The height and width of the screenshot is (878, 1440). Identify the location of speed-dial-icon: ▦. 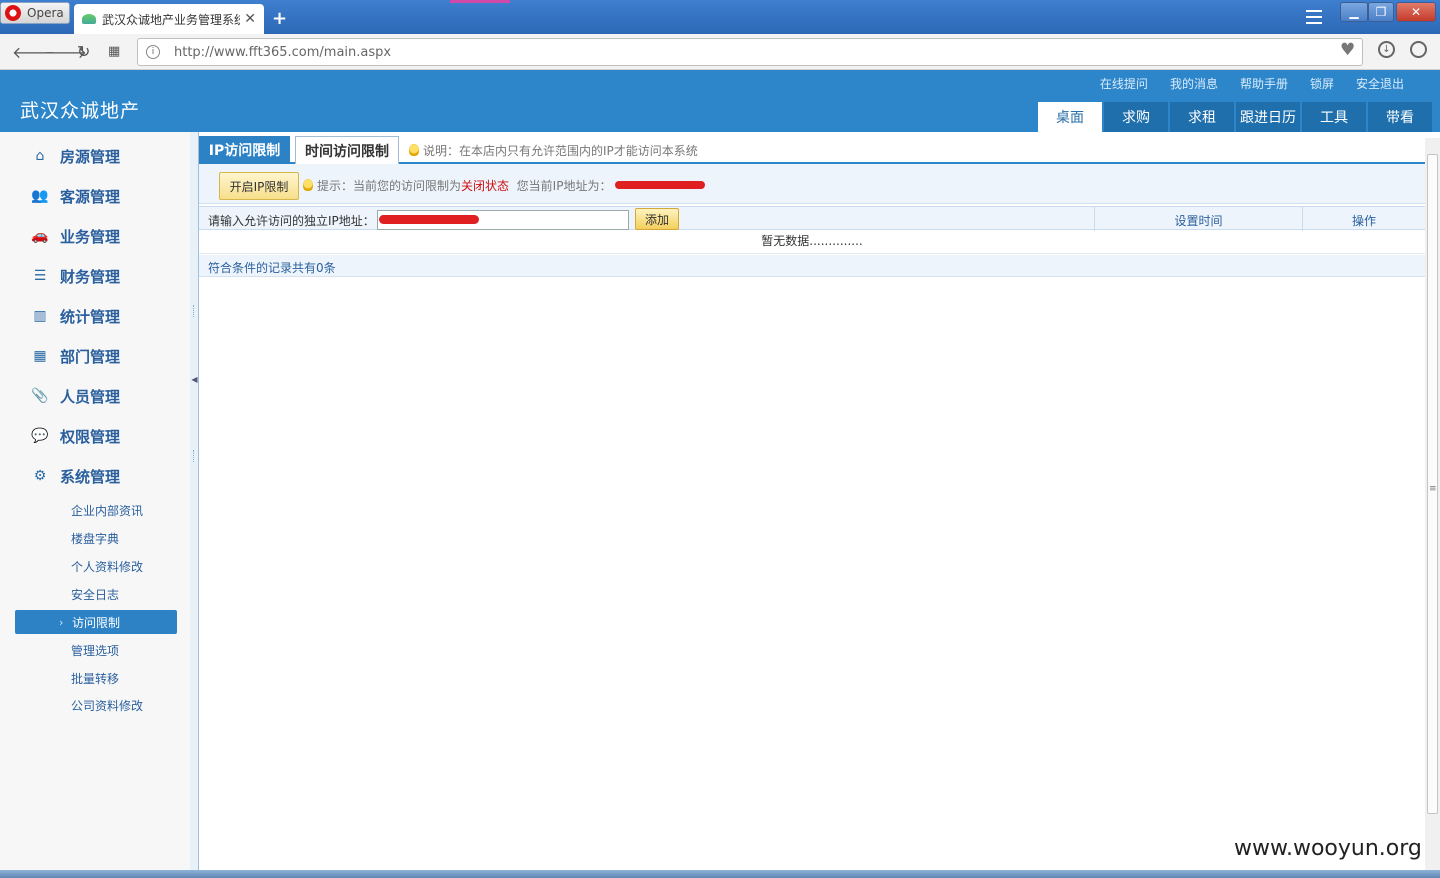
(114, 51).